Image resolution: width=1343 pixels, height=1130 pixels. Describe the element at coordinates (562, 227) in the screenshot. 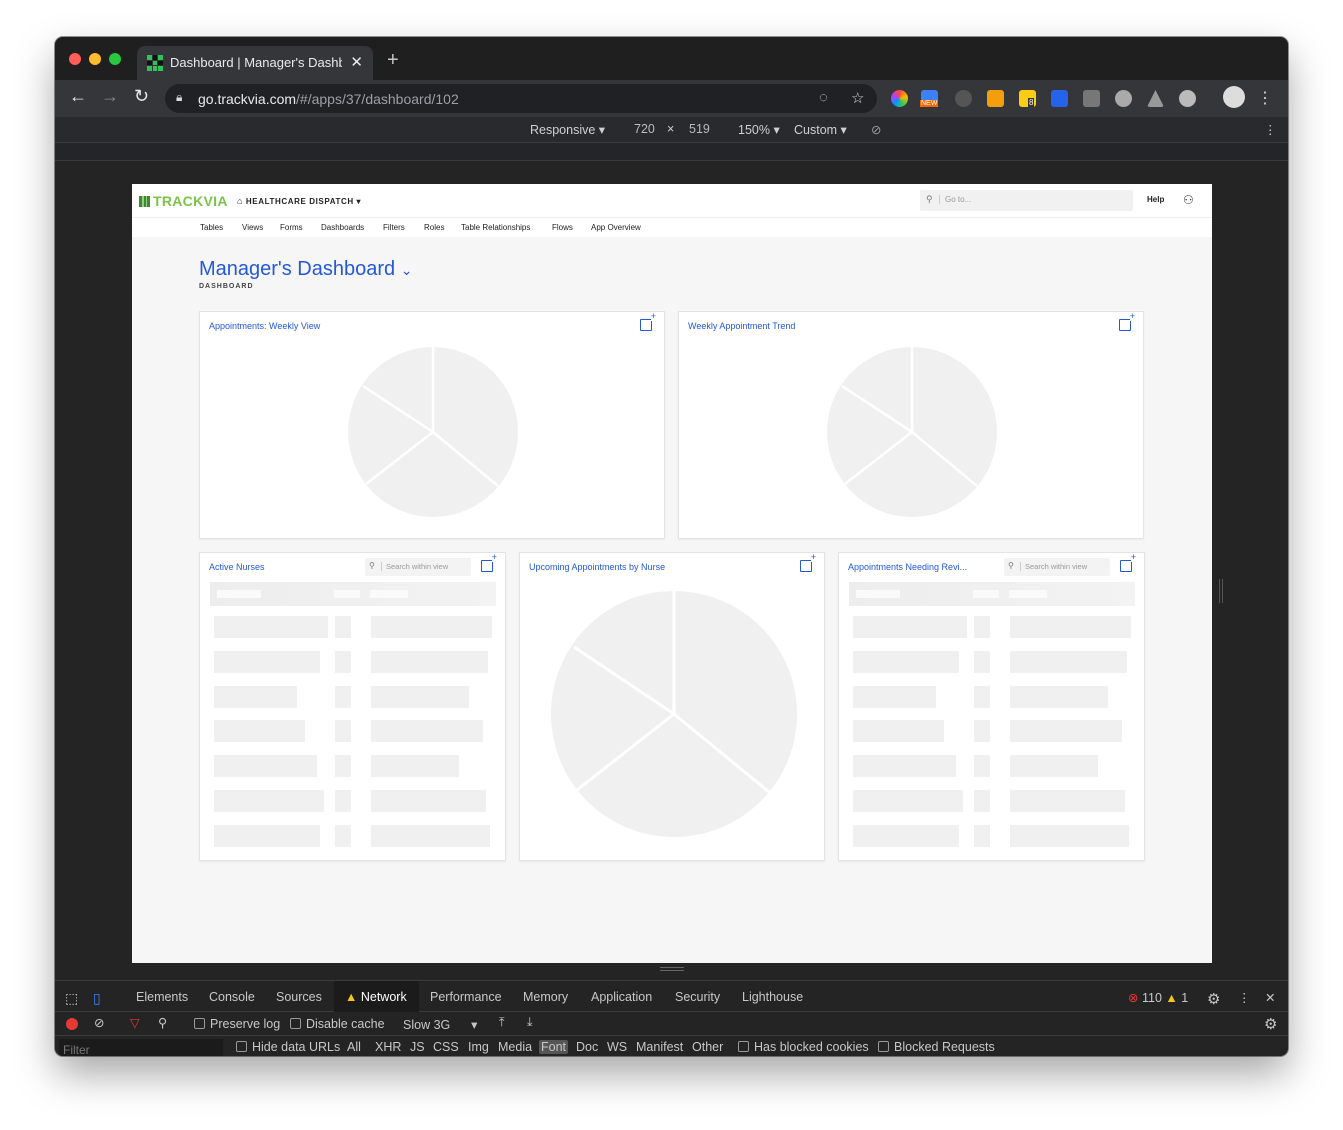

I see `nav-flows: Flows` at that location.